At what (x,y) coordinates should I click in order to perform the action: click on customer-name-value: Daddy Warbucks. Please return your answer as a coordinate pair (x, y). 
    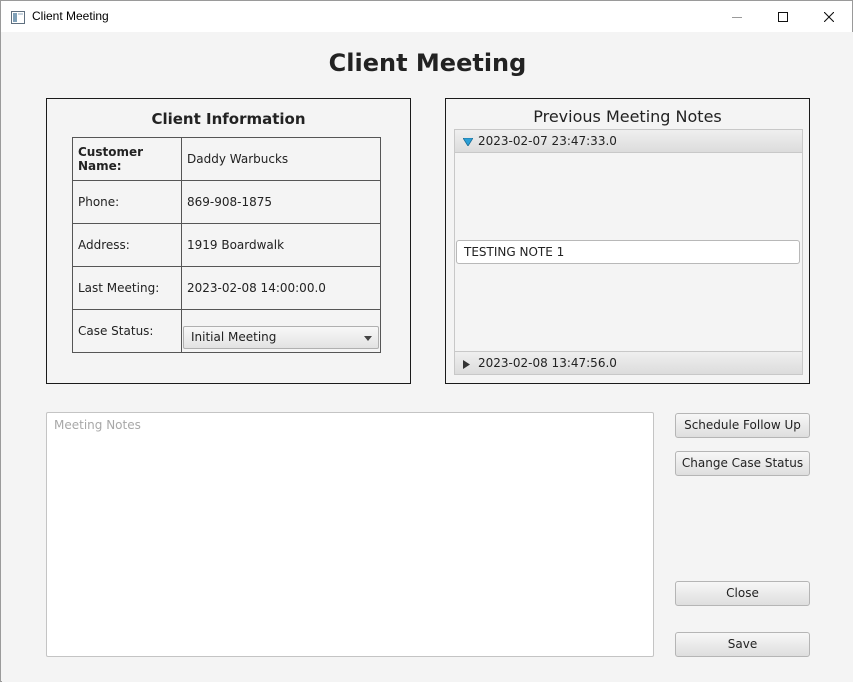
    Looking at the image, I should click on (281, 159).